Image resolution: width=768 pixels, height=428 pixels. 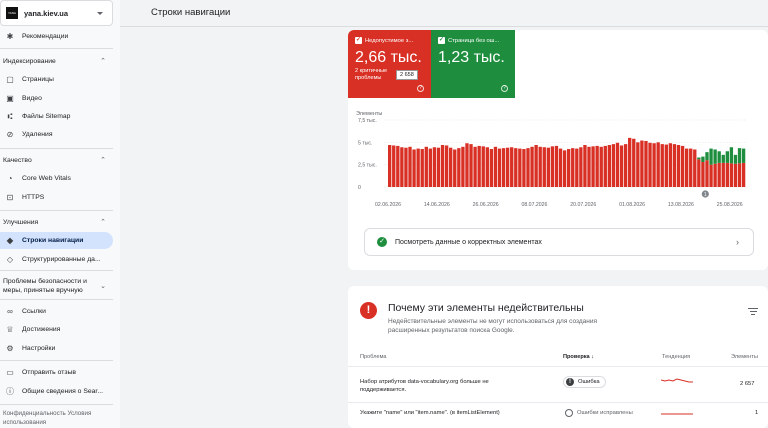 What do you see at coordinates (56, 61) in the screenshot?
I see `section-indexing: Индексирование ⌃` at bounding box center [56, 61].